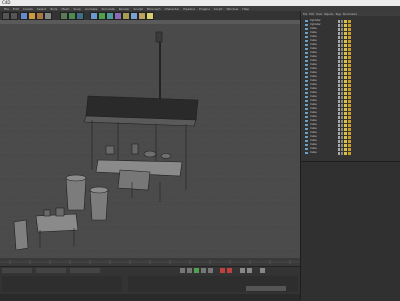 Image resolution: width=400 pixels, height=301 pixels. What do you see at coordinates (342, 153) in the screenshot?
I see `render-toggle-icon` at bounding box center [342, 153].